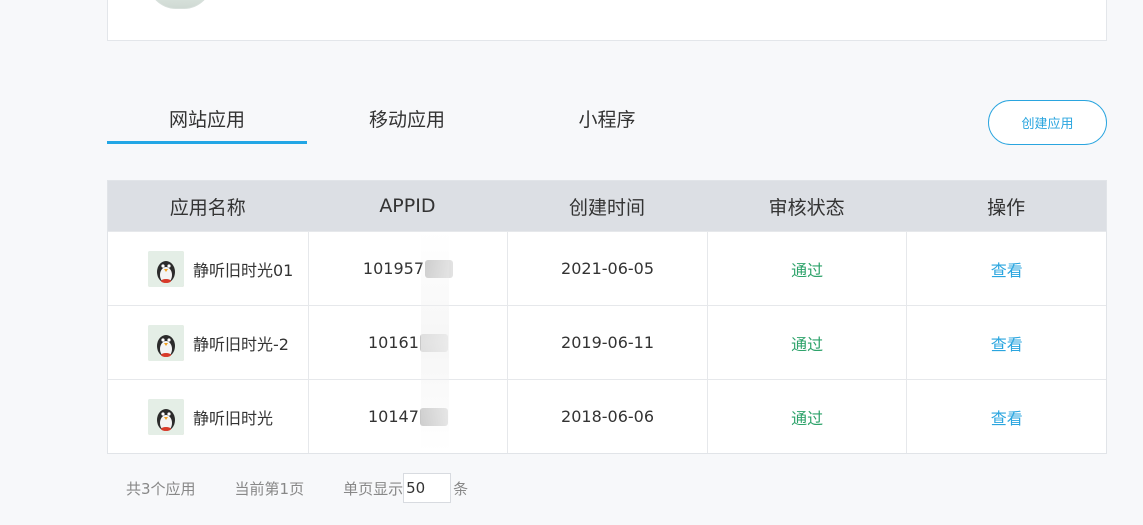 Image resolution: width=1143 pixels, height=525 pixels. I want to click on appid-cell: 10147, so click(407, 416).